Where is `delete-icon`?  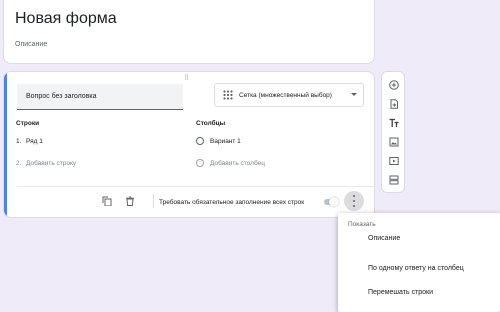
delete-icon is located at coordinates (130, 201).